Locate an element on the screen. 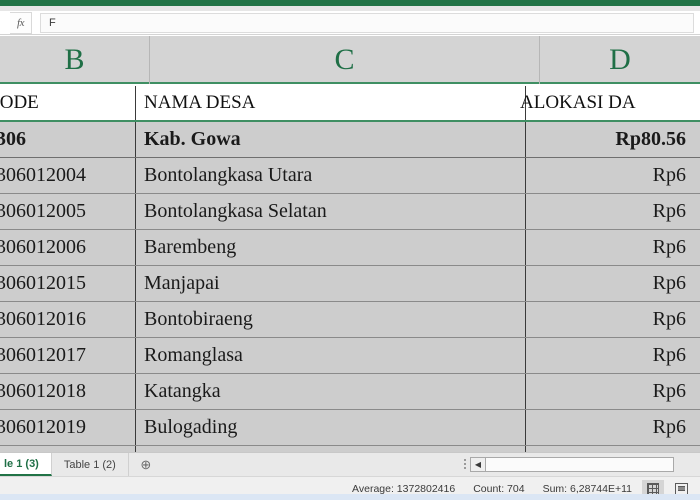 The height and width of the screenshot is (500, 700). status-count: Count: 704 is located at coordinates (499, 488).